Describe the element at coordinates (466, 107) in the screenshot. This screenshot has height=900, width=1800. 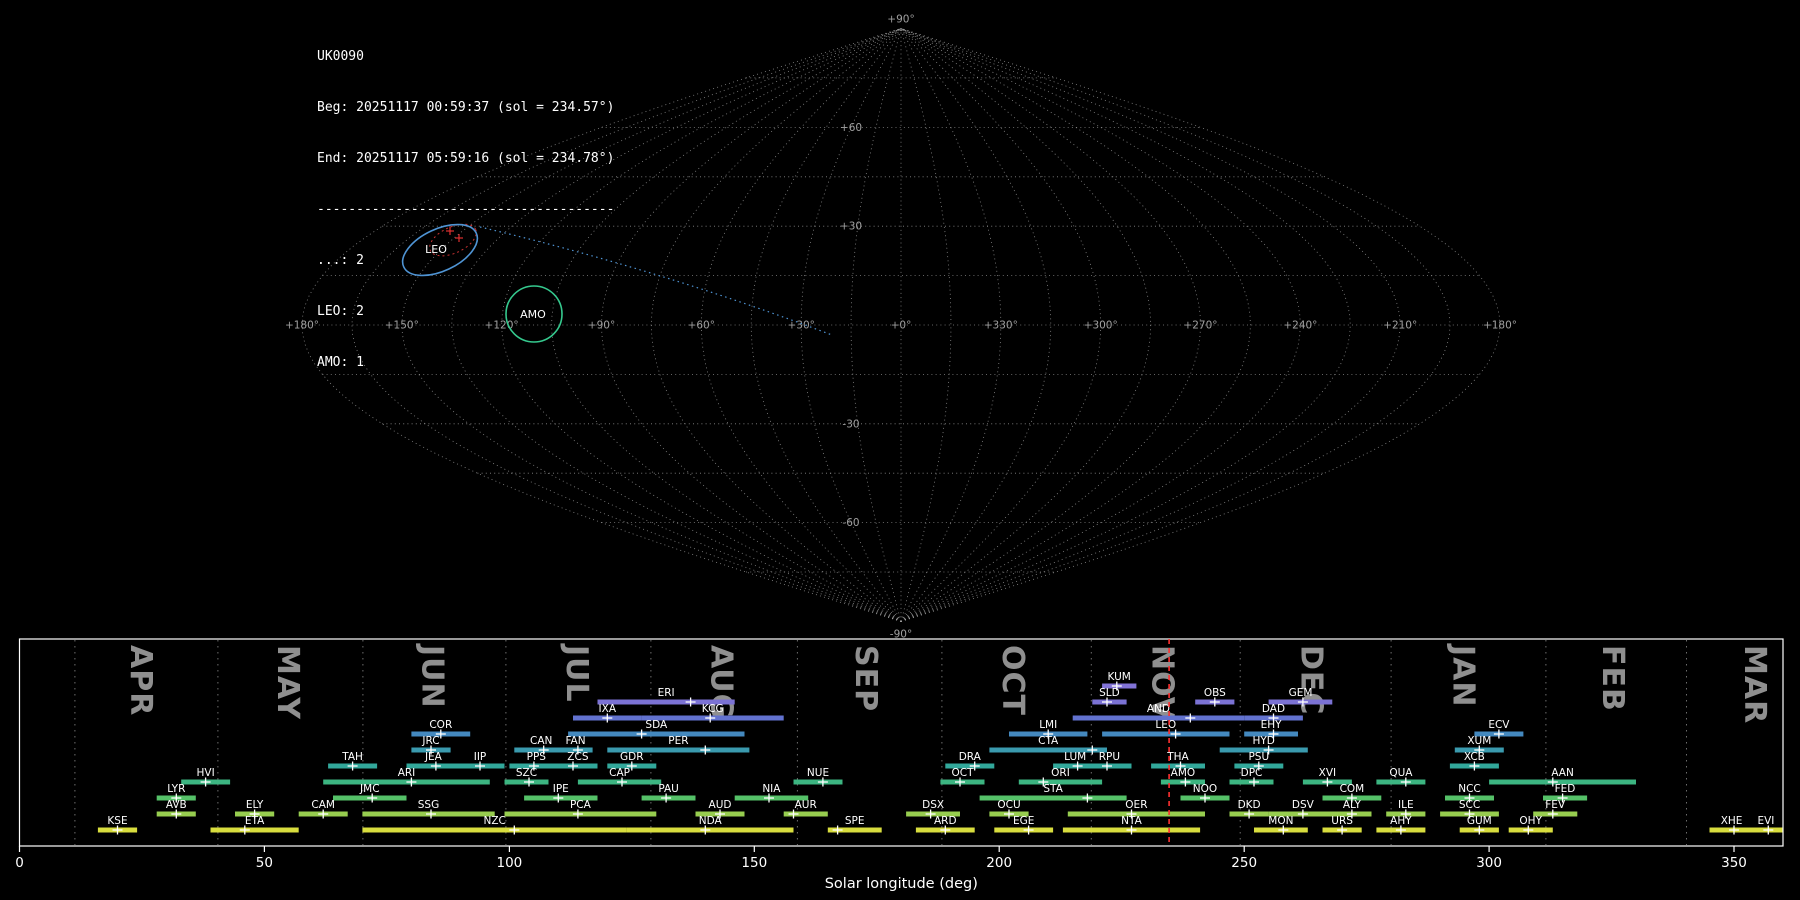
I see `begin-time: Beg: 20251117 00:59:37 (sol = 234.57°)` at that location.